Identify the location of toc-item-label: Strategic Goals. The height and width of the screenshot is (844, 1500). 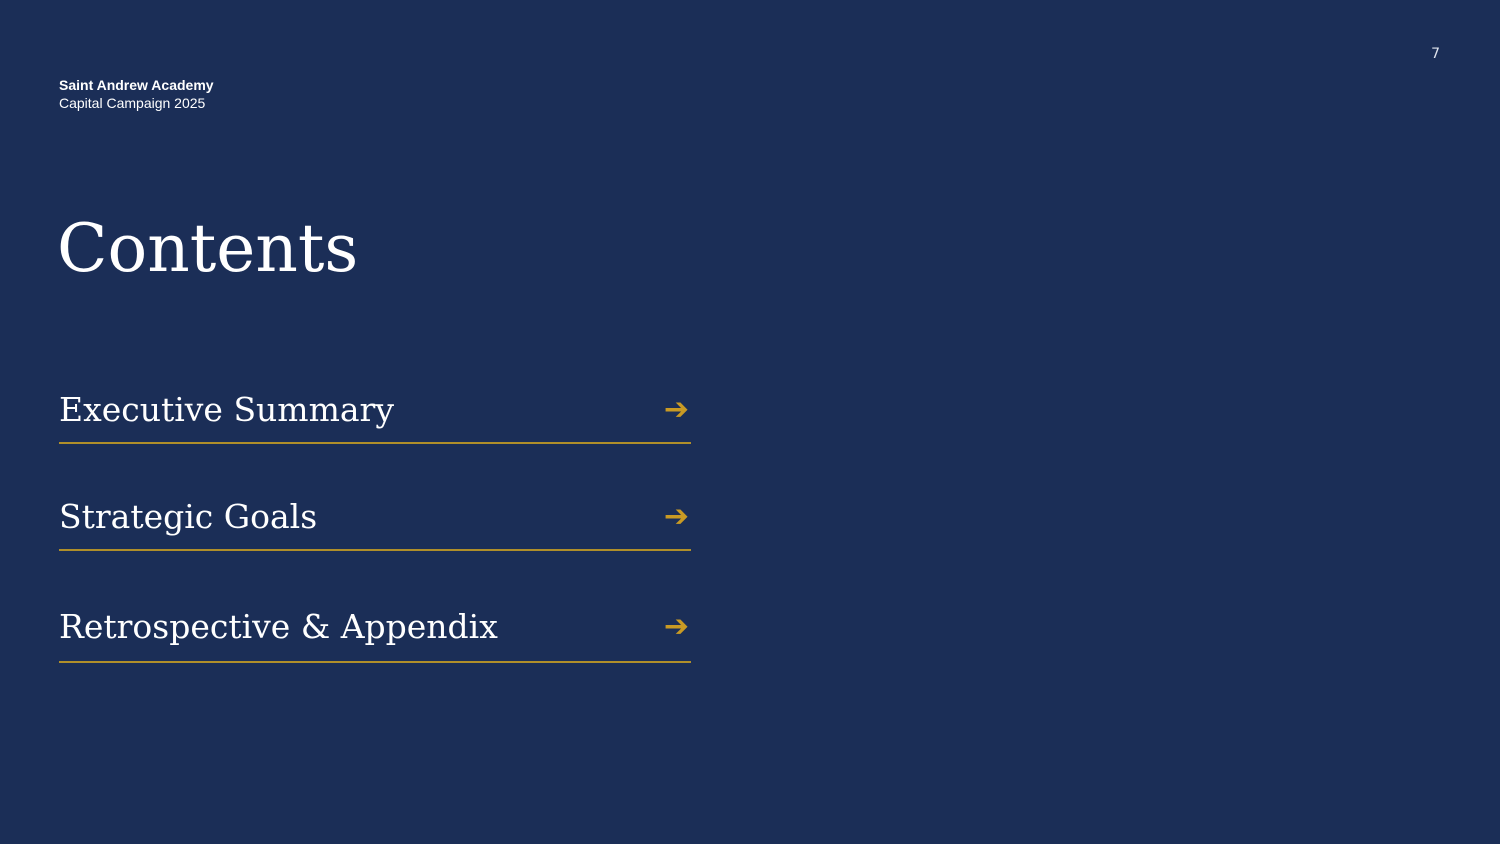
(188, 516).